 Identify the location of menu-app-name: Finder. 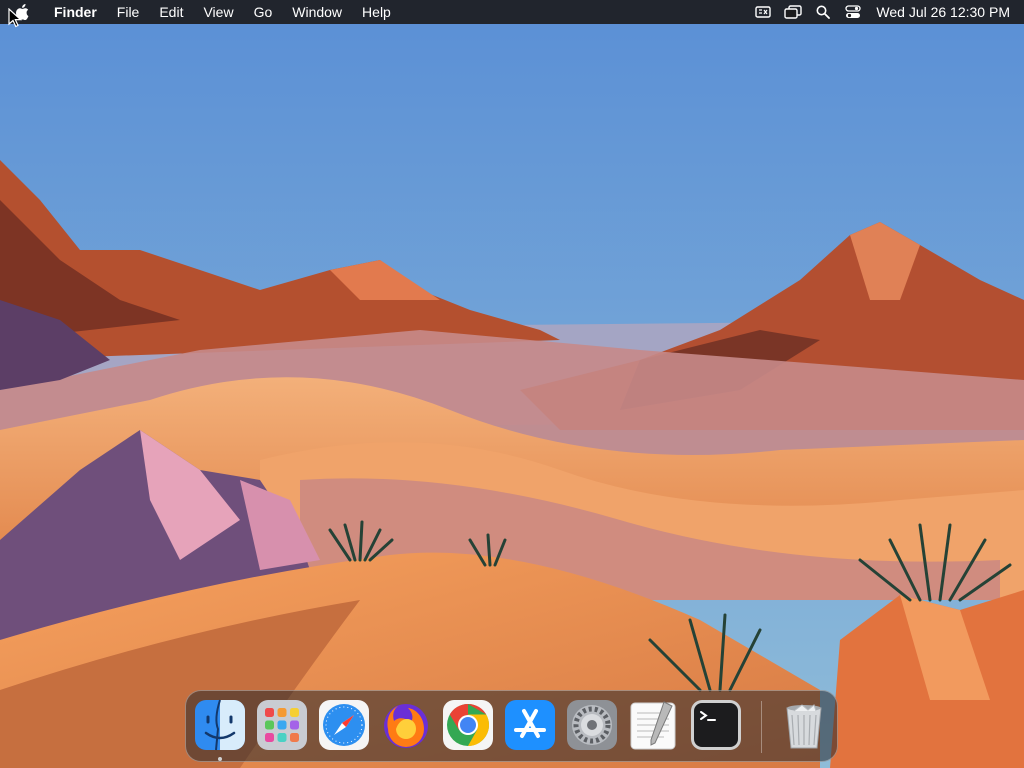
(75, 12).